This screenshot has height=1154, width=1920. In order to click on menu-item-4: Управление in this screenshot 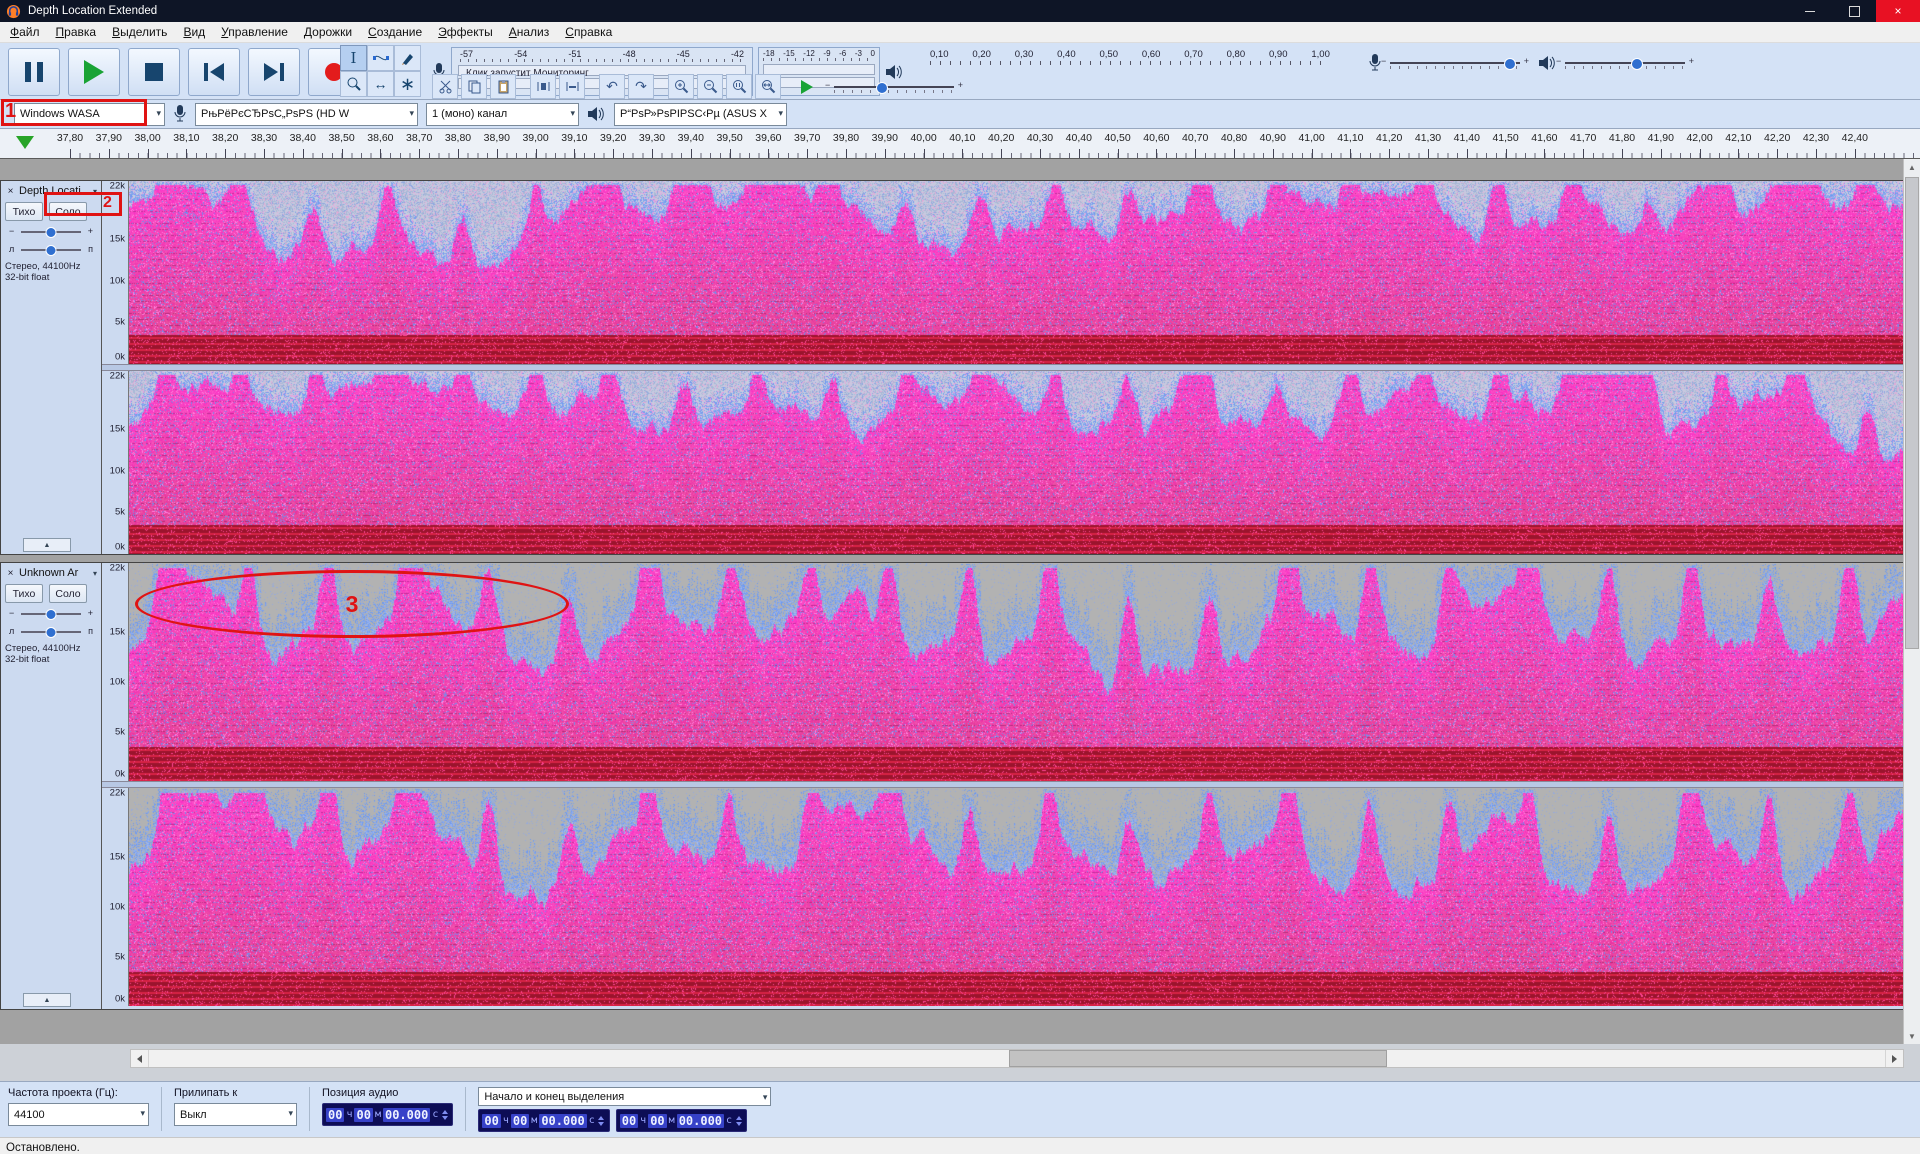, I will do `click(254, 32)`.